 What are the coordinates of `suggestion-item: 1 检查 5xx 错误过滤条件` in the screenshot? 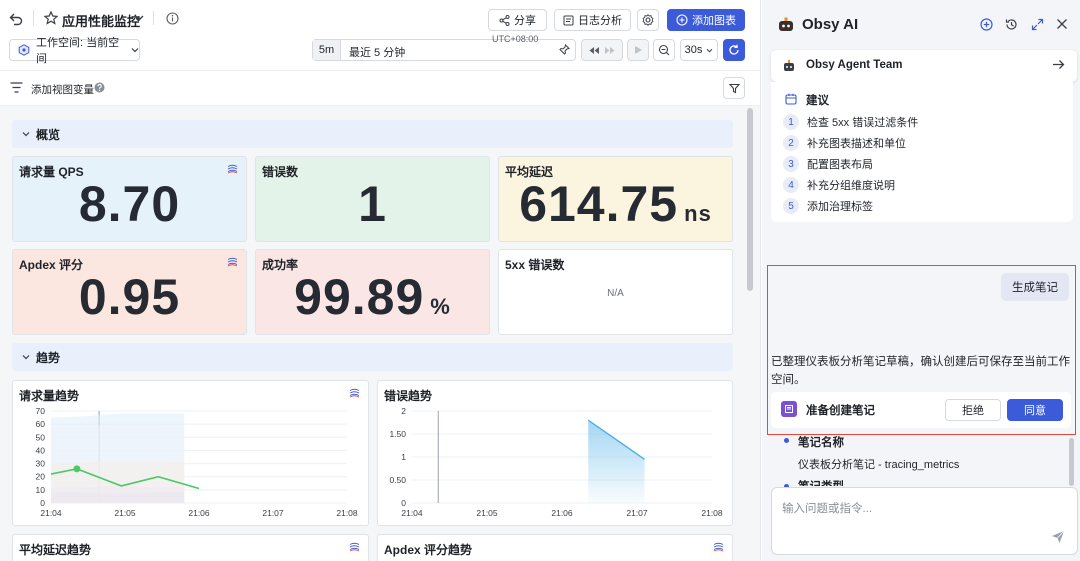 It's located at (850, 122).